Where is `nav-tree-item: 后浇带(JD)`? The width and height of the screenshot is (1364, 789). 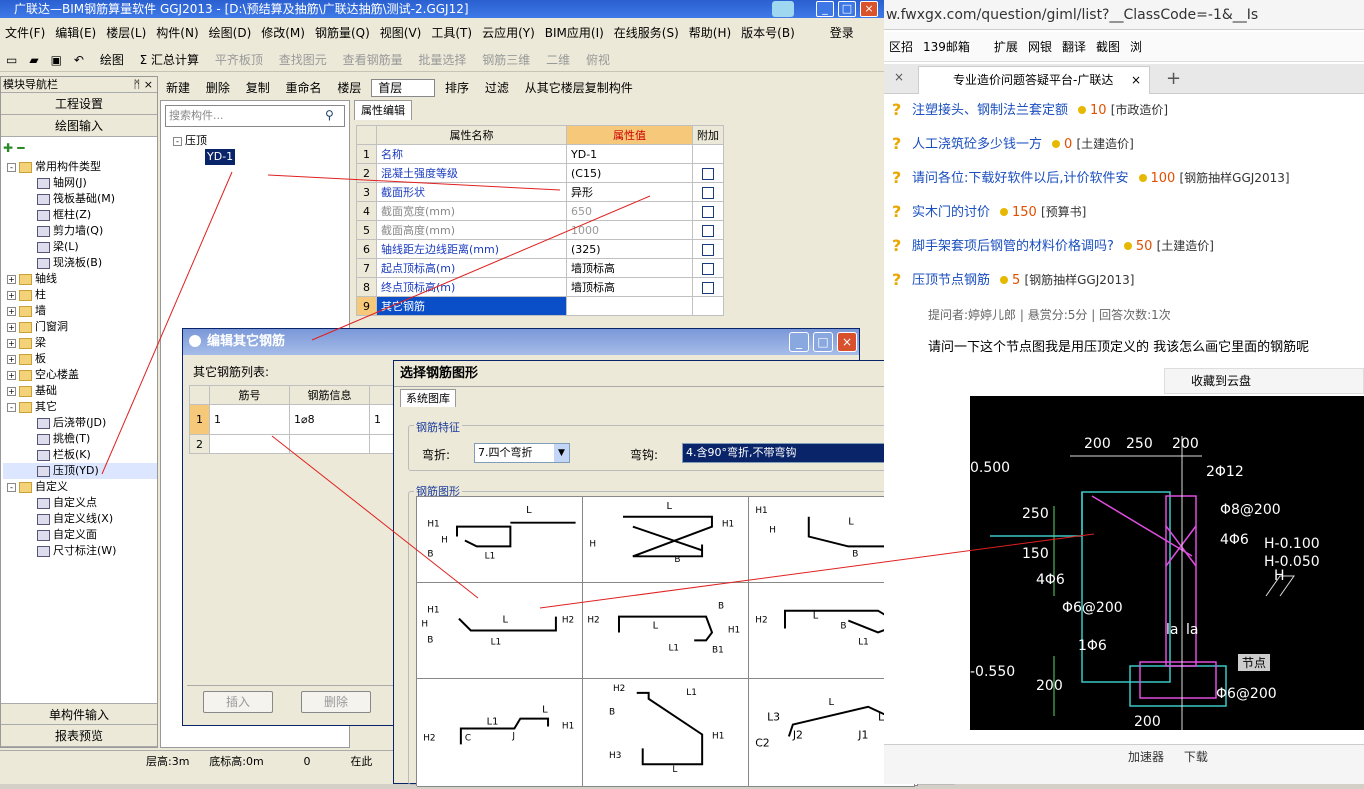 nav-tree-item: 后浇带(JD) is located at coordinates (80, 423).